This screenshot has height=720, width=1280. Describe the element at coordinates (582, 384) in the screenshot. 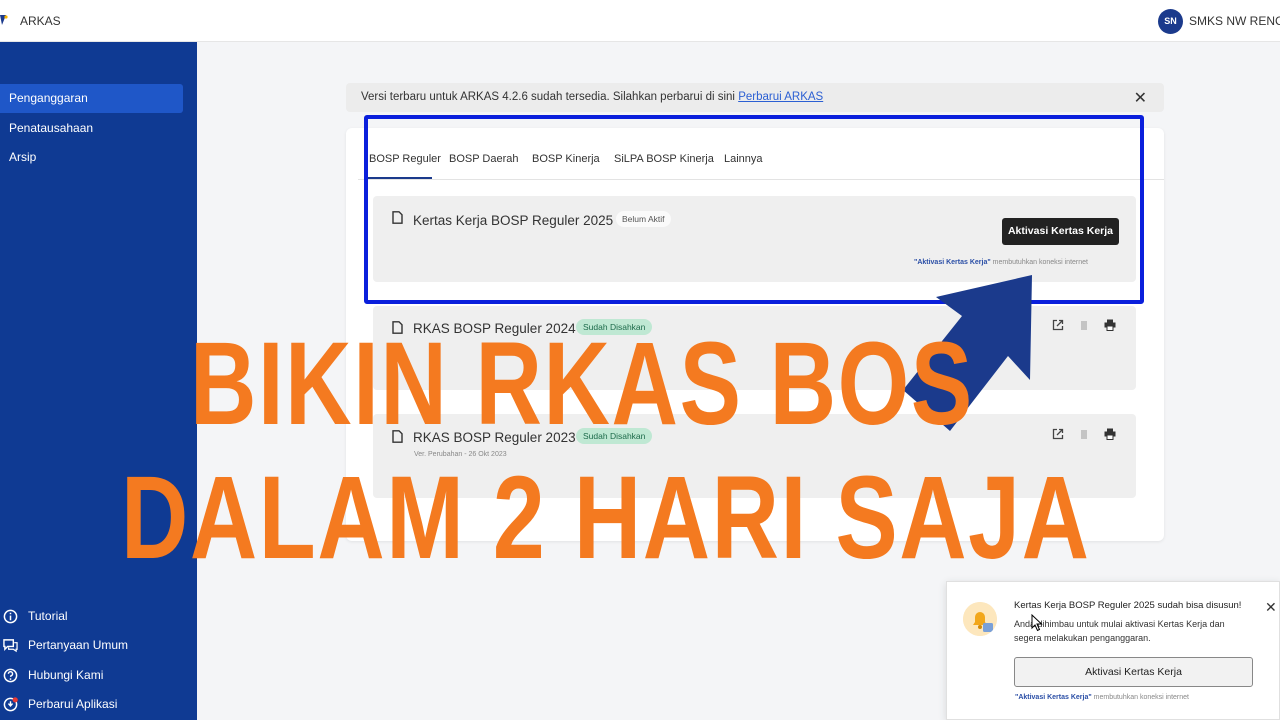

I see `overlay-title-line1: BIKIN RKAS BOS` at that location.